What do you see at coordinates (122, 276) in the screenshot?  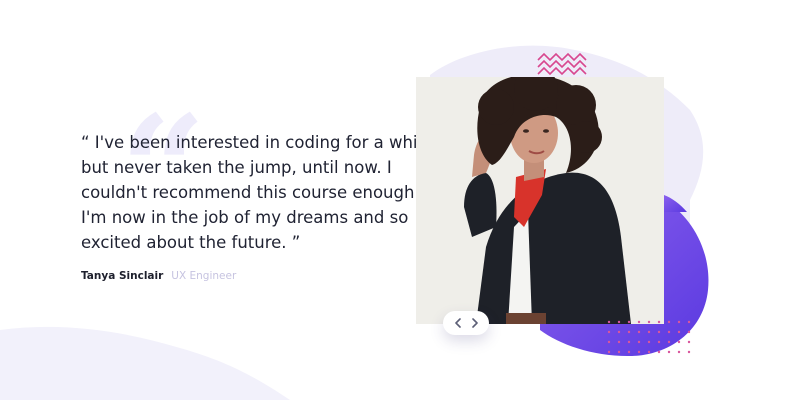 I see `author-name: Tanya Sinclair` at bounding box center [122, 276].